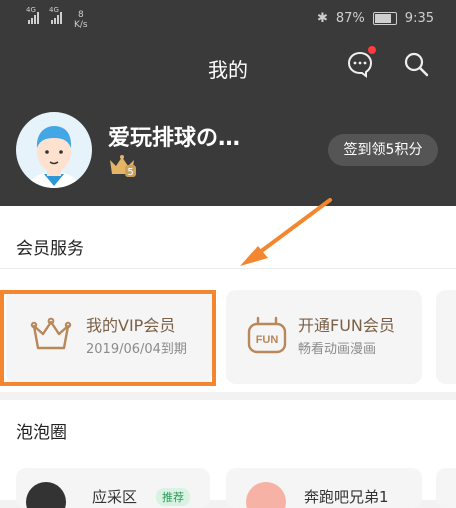  I want to click on bubble-circle-card-partial, so click(446, 488).